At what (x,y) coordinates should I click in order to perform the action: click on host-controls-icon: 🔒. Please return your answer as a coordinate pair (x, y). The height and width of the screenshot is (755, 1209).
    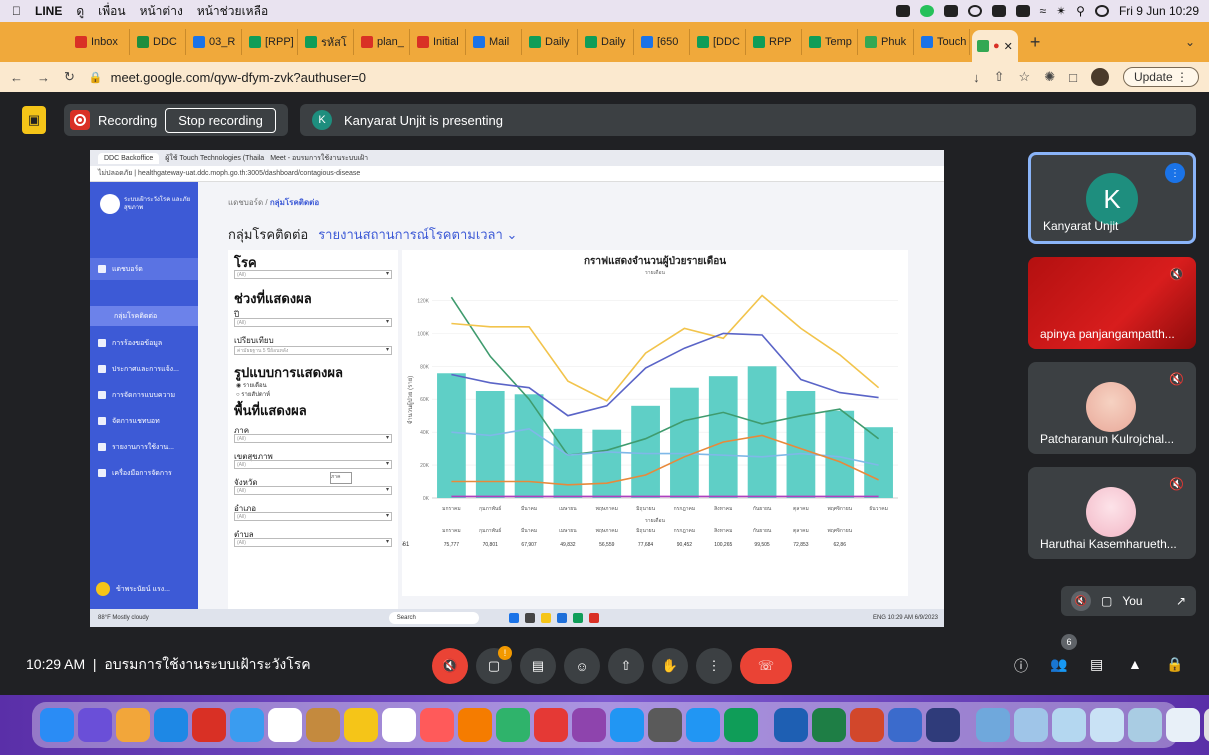
    Looking at the image, I should click on (1174, 664).